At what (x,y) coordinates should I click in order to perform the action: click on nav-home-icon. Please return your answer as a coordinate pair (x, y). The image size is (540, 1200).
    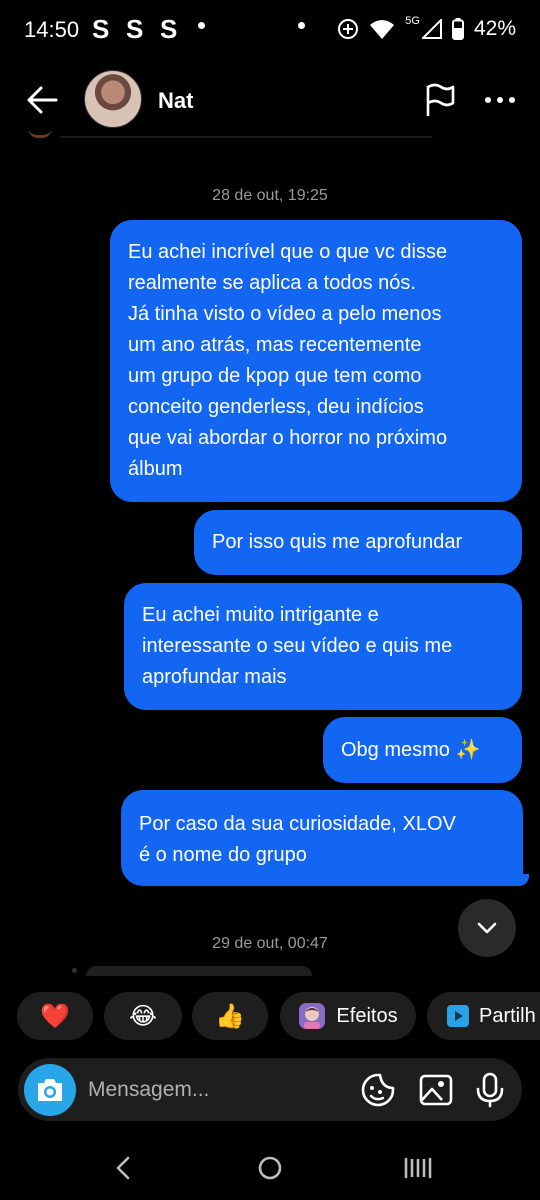
    Looking at the image, I should click on (270, 1168).